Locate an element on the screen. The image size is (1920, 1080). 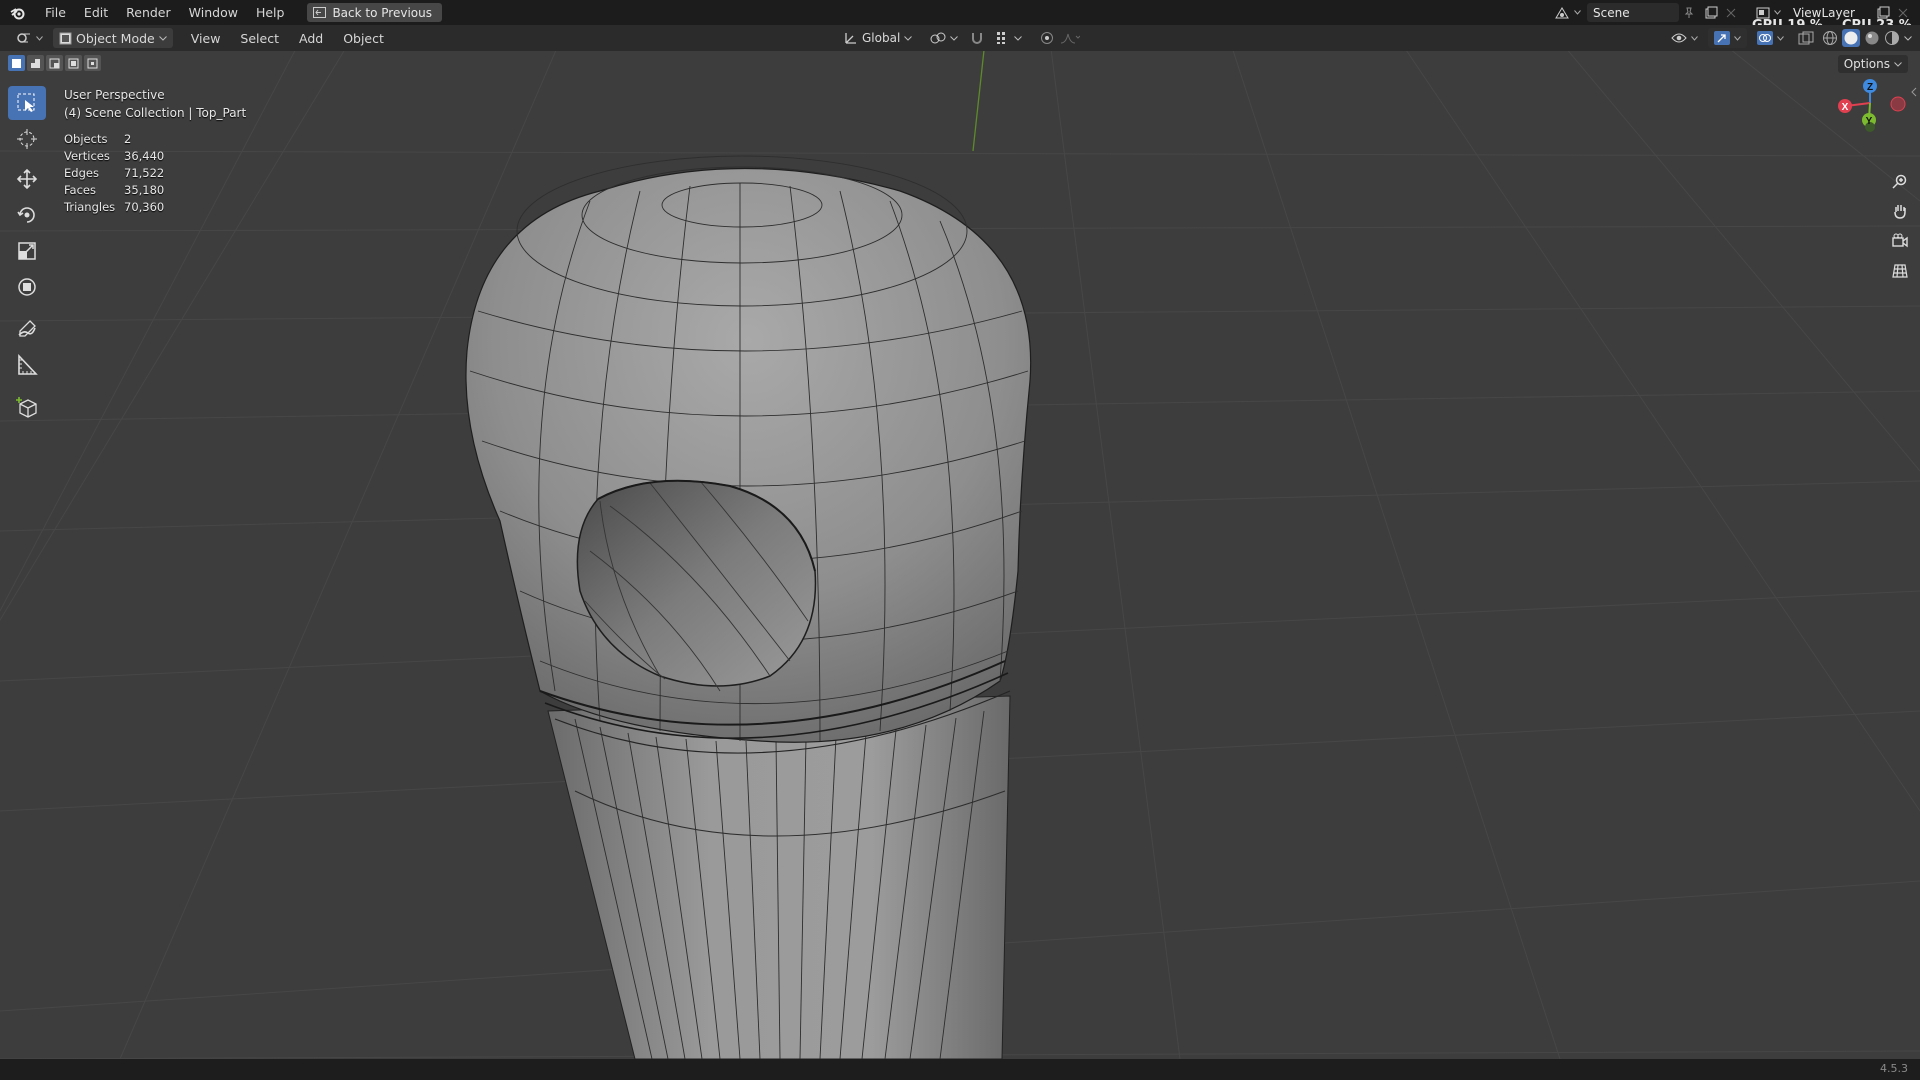
rendered-shading-icon is located at coordinates (1892, 38).